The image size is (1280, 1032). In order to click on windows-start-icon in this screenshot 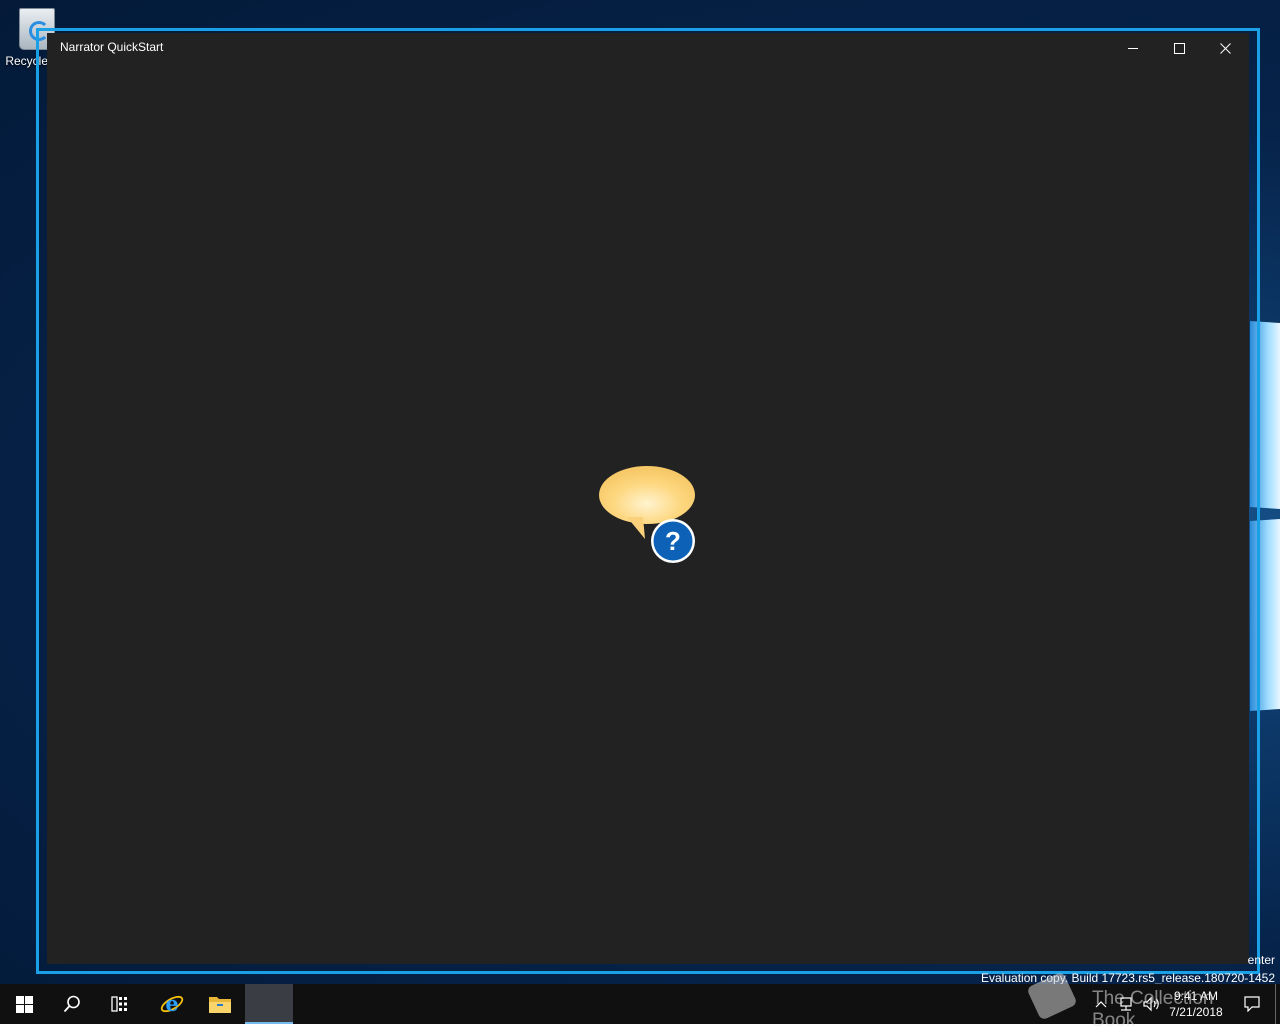, I will do `click(24, 1004)`.